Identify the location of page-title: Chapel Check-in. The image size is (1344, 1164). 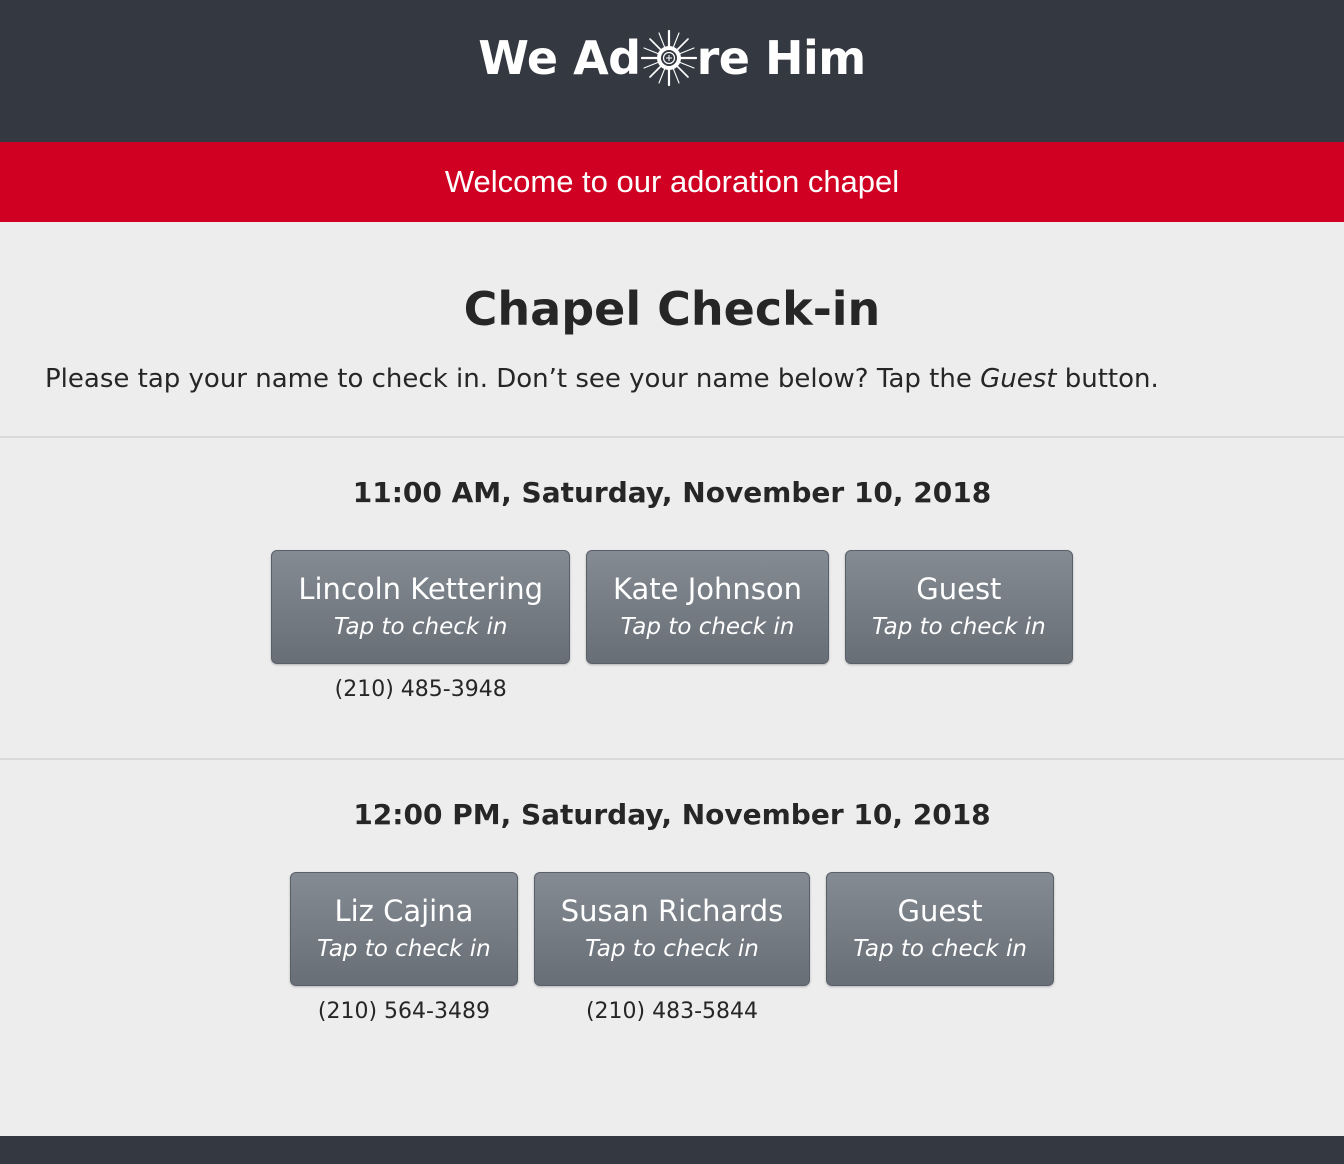
(672, 309).